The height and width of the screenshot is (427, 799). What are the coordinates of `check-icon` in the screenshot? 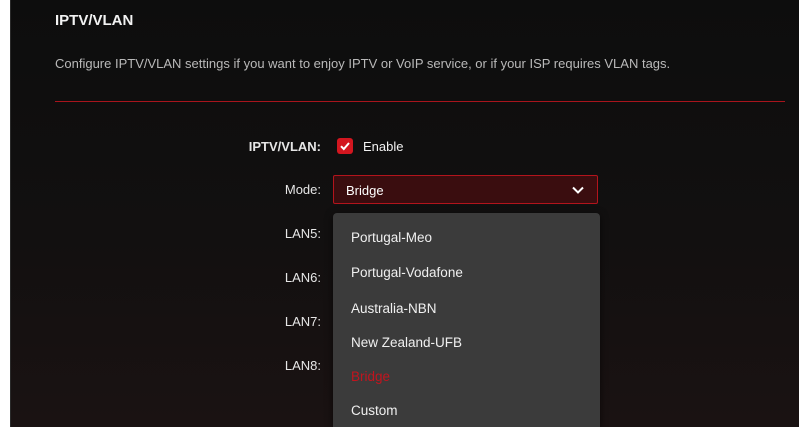 It's located at (345, 146).